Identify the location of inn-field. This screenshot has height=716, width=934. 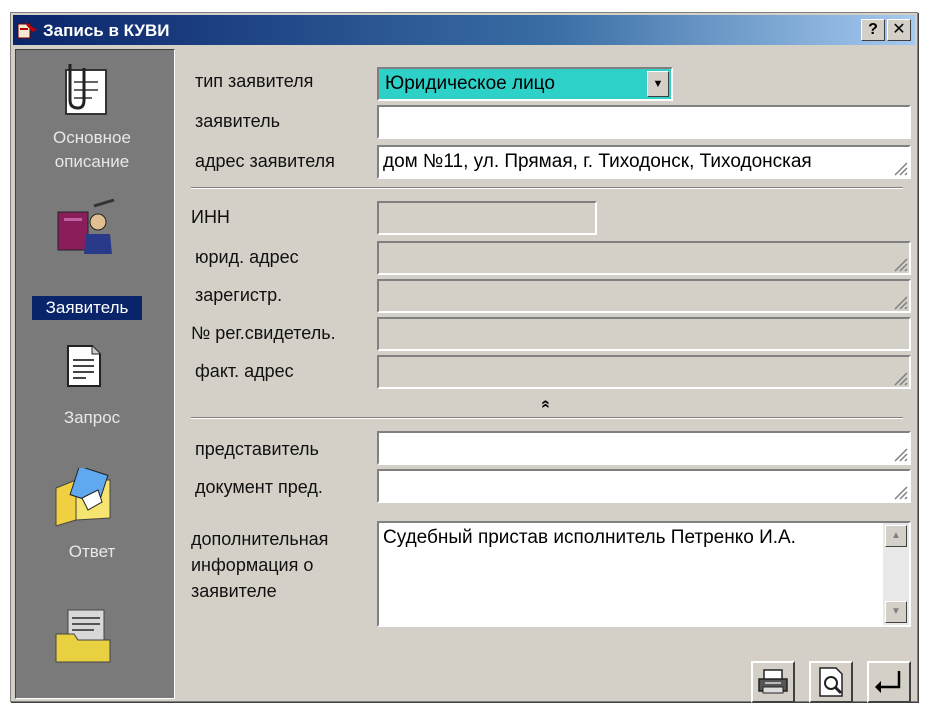
(487, 218).